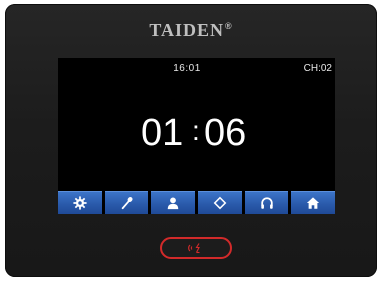  Describe the element at coordinates (229, 26) in the screenshot. I see `registered-mark: ®` at that location.